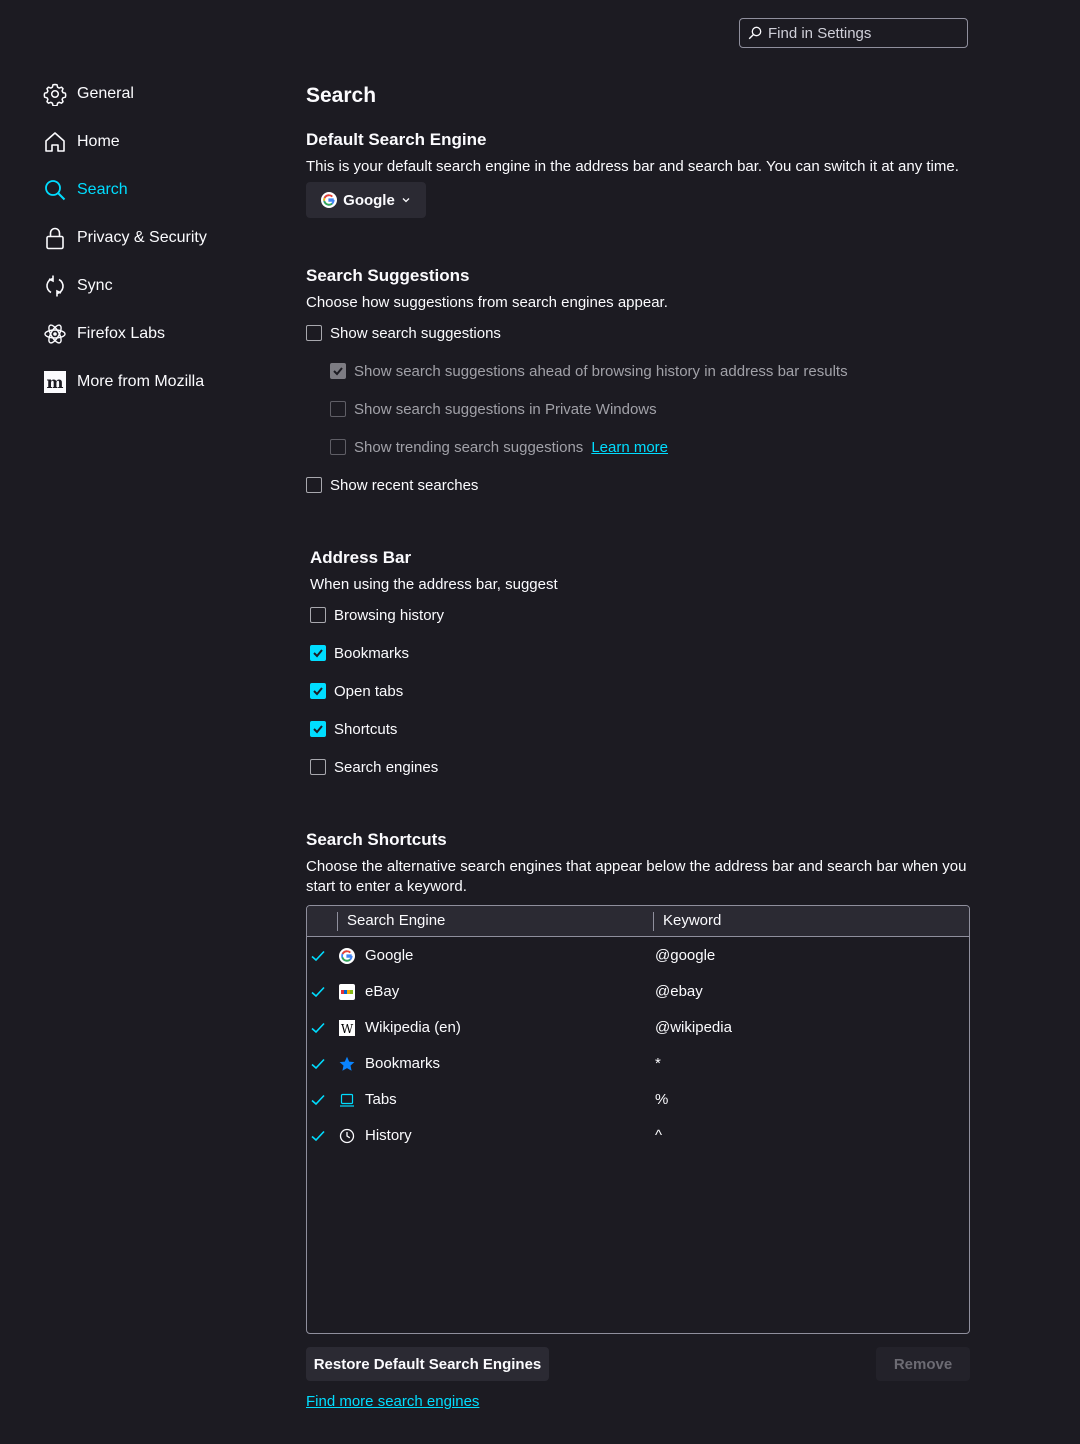 Image resolution: width=1080 pixels, height=1444 pixels. I want to click on default-engine-dropdown: Google, so click(366, 200).